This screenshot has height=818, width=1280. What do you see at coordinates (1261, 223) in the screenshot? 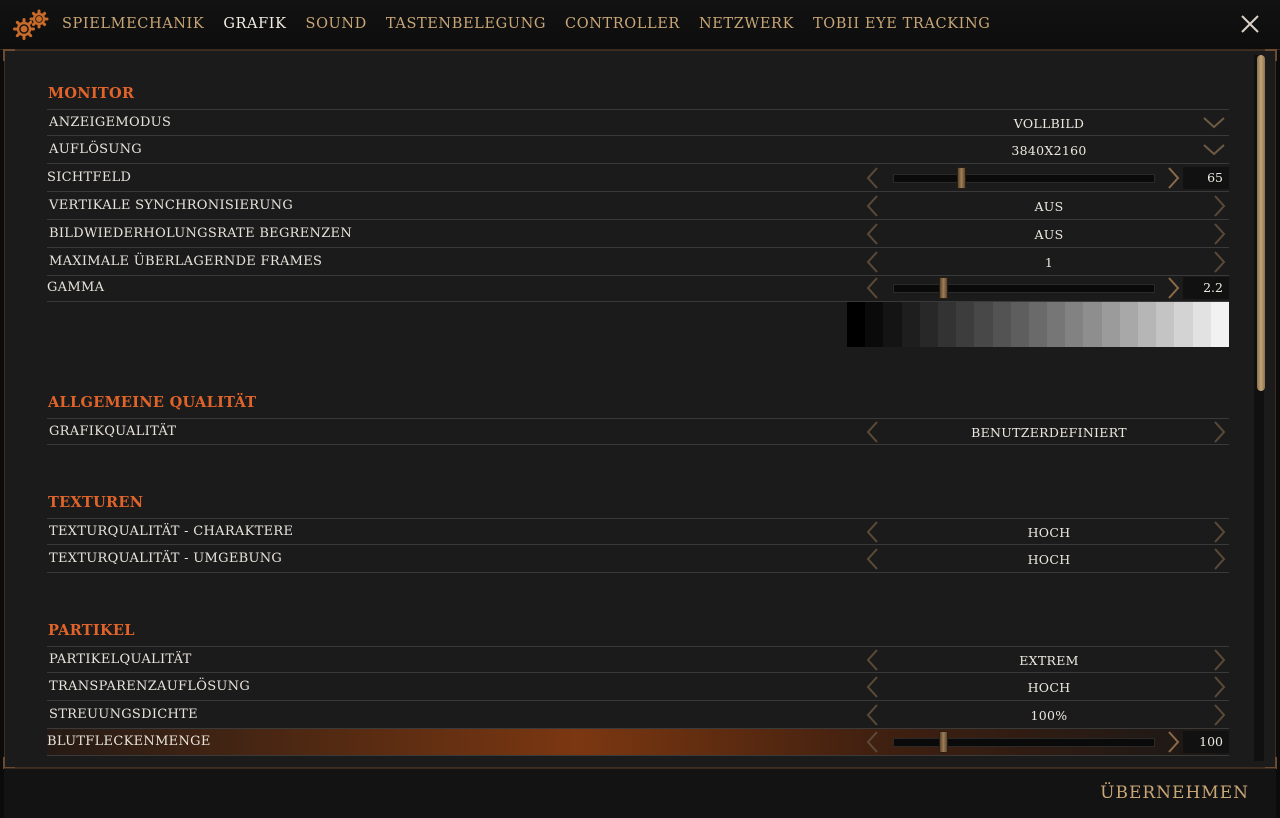
I see `scrollbar-thumb` at bounding box center [1261, 223].